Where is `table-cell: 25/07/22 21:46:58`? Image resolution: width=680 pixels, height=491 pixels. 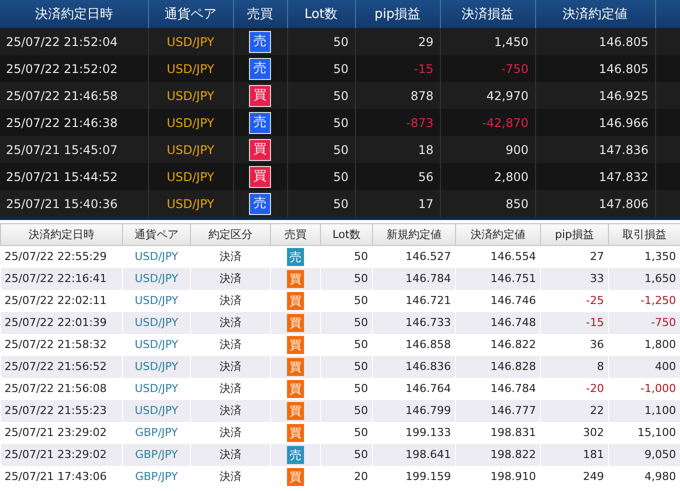 table-cell: 25/07/22 21:46:58 is located at coordinates (74, 95).